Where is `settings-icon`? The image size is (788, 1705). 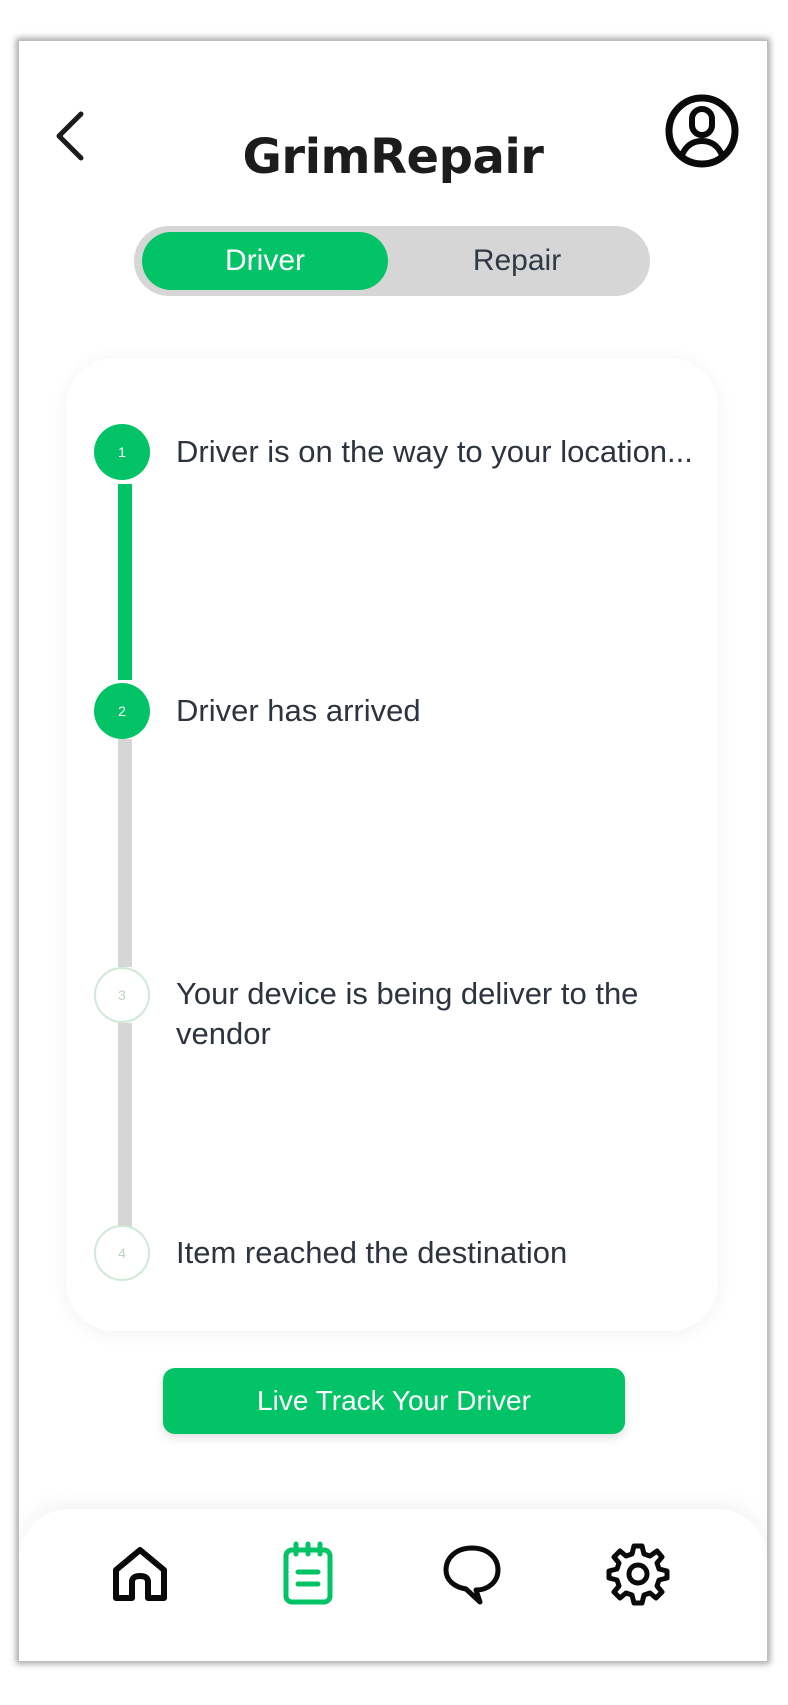 settings-icon is located at coordinates (638, 1574).